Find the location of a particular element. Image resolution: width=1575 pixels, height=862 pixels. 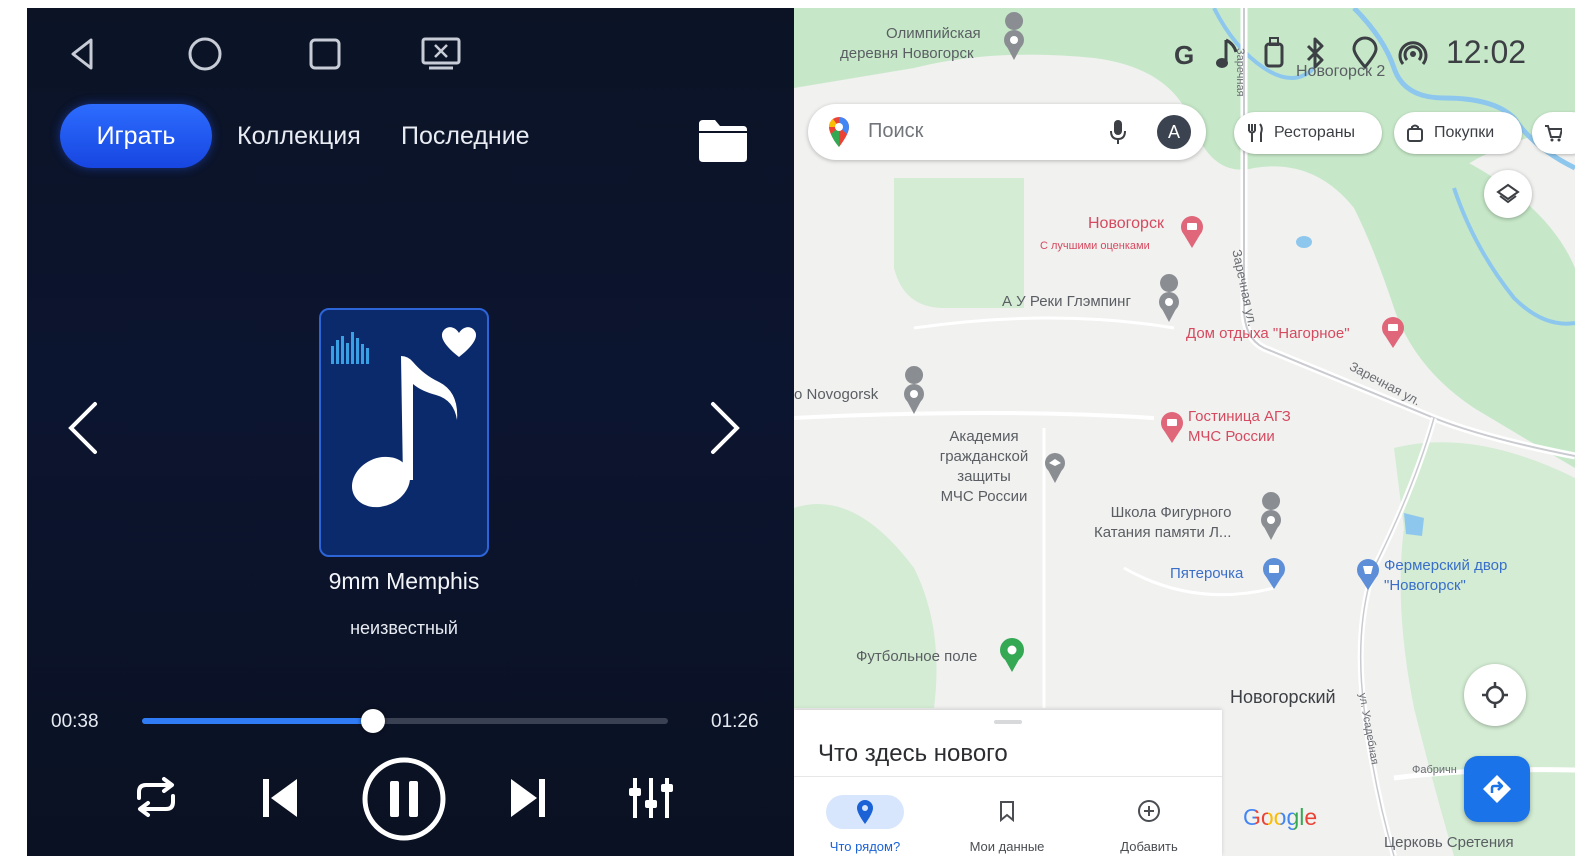

poi-church: Церковь Сретения is located at coordinates (1449, 843).